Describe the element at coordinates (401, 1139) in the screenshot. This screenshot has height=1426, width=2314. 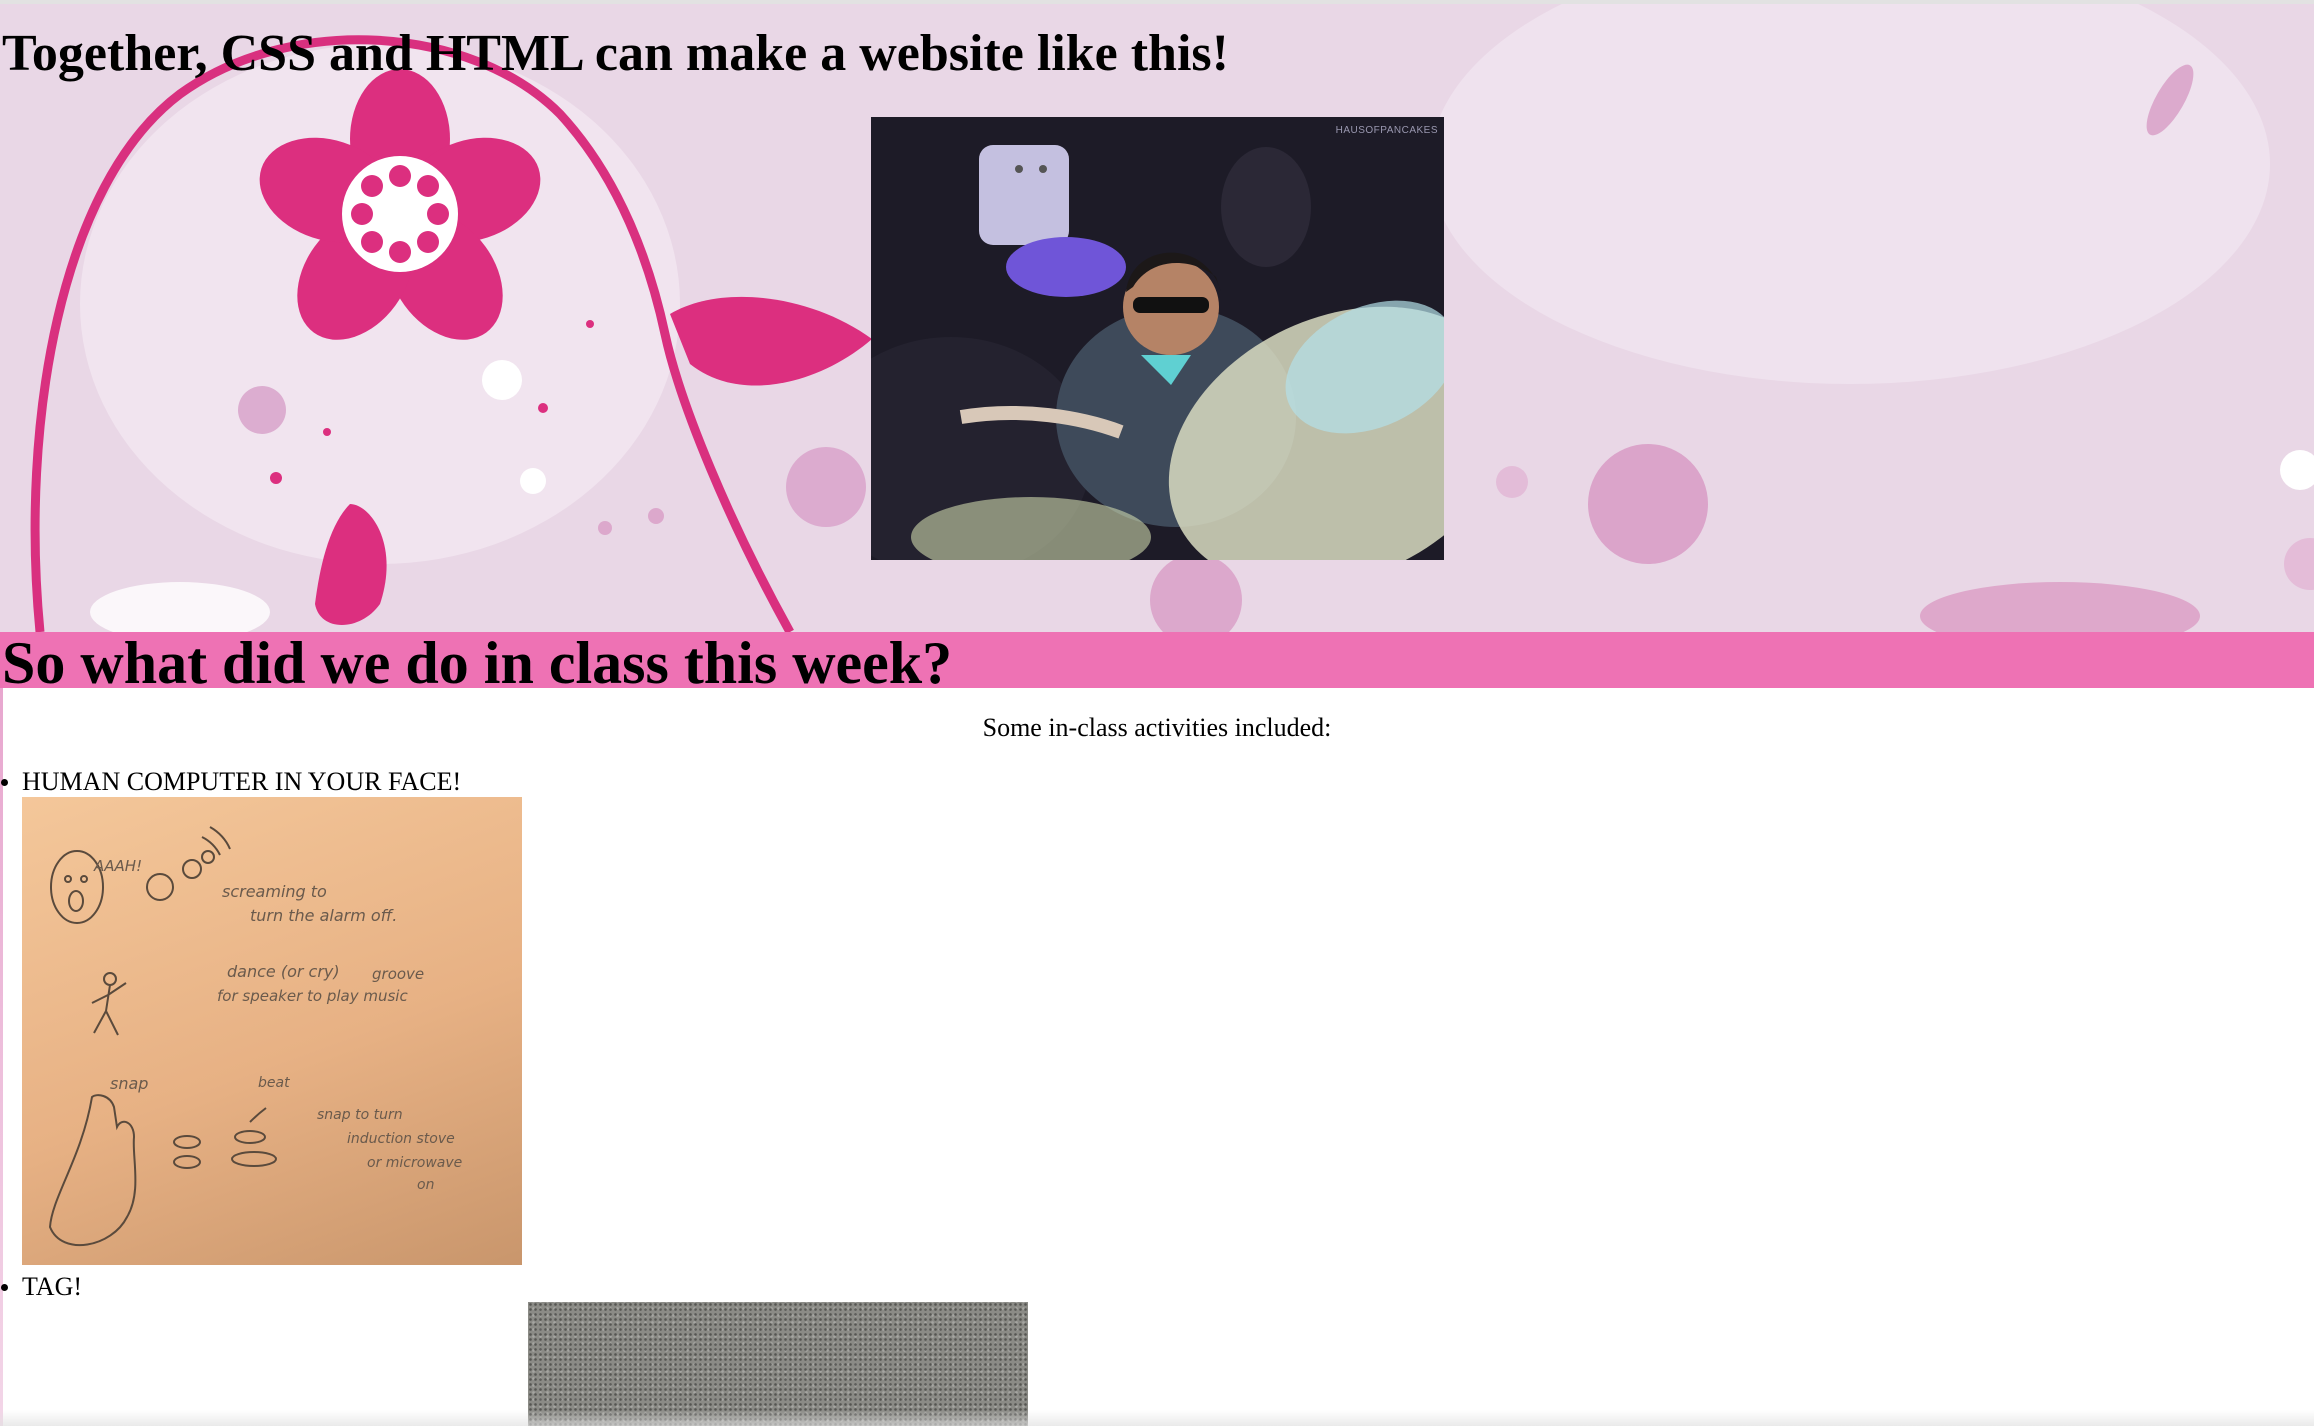
I see `sketch-note-3-line-2: induction stove` at that location.